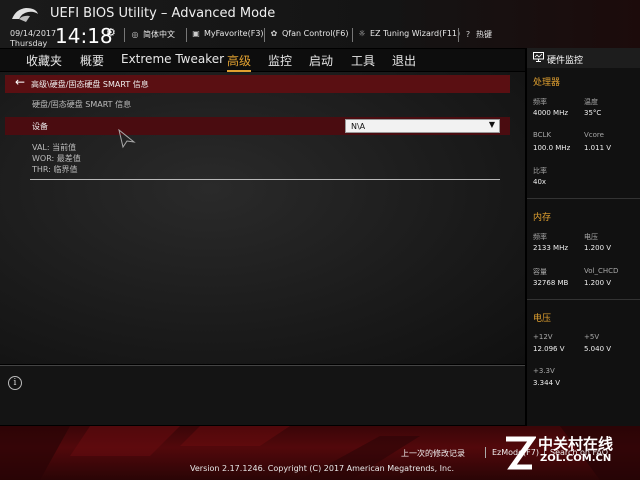 The width and height of the screenshot is (640, 480). I want to click on v33-value: 3.344 V, so click(547, 383).